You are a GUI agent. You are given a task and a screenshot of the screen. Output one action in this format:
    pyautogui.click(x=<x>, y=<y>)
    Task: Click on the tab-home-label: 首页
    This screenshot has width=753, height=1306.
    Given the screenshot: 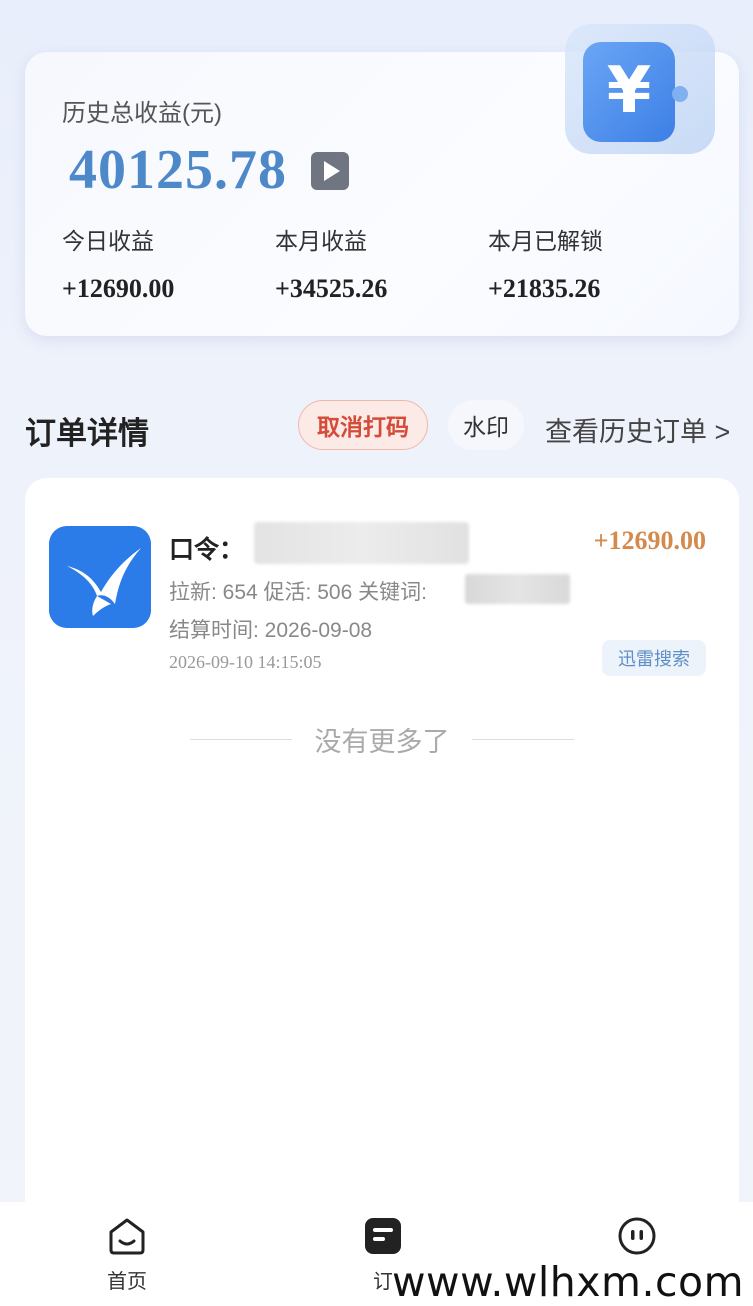 What is the action you would take?
    pyautogui.click(x=127, y=1282)
    